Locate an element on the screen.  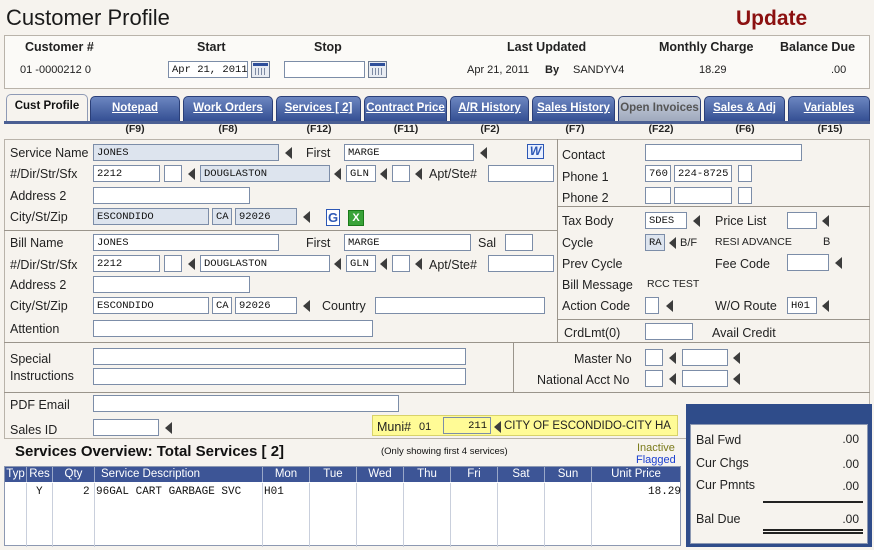
wo-route-field: H01 is located at coordinates (802, 305).